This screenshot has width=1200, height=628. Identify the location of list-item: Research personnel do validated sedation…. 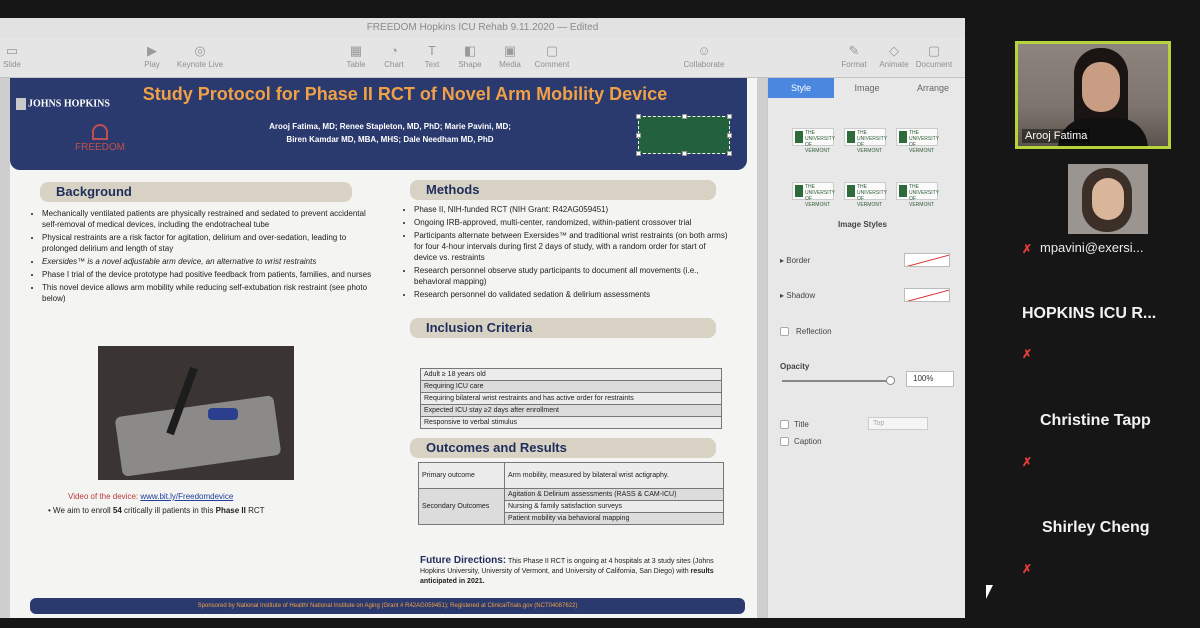
(572, 294).